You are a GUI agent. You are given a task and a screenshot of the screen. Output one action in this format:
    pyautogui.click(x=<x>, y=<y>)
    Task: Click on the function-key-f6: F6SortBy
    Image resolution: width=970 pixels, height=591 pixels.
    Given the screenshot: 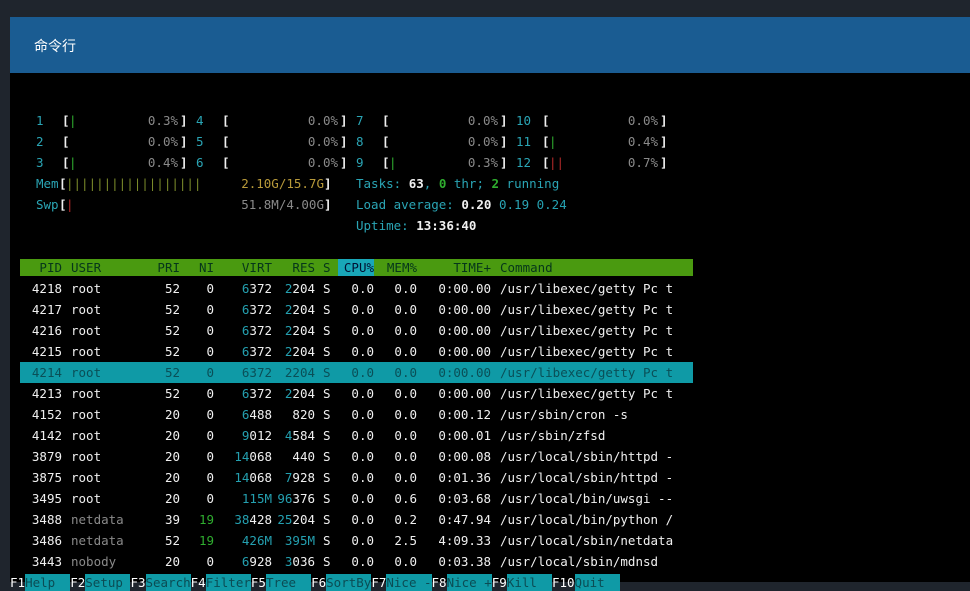 What is the action you would take?
    pyautogui.click(x=341, y=582)
    